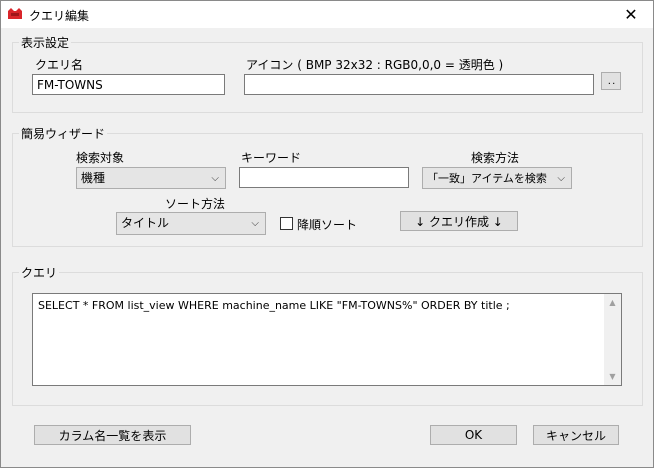 The width and height of the screenshot is (654, 468). I want to click on search-target-label: 検索対象, so click(100, 158).